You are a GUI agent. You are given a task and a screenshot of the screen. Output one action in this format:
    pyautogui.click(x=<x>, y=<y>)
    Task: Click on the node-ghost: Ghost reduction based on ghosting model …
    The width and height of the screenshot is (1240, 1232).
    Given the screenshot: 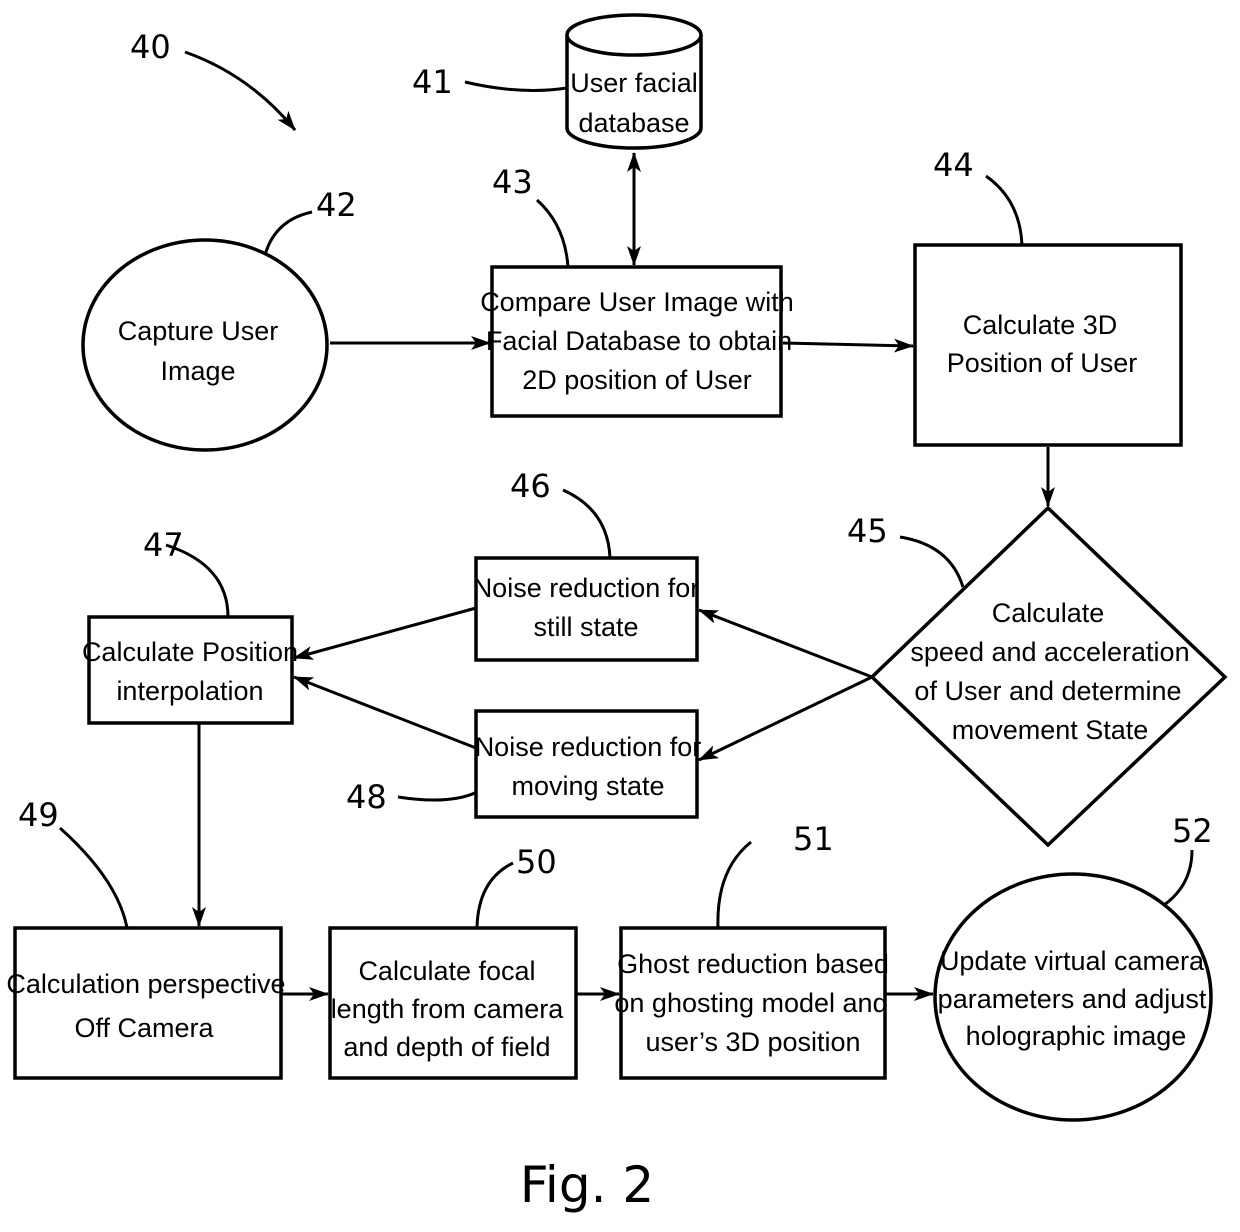 What is the action you would take?
    pyautogui.click(x=751, y=1003)
    